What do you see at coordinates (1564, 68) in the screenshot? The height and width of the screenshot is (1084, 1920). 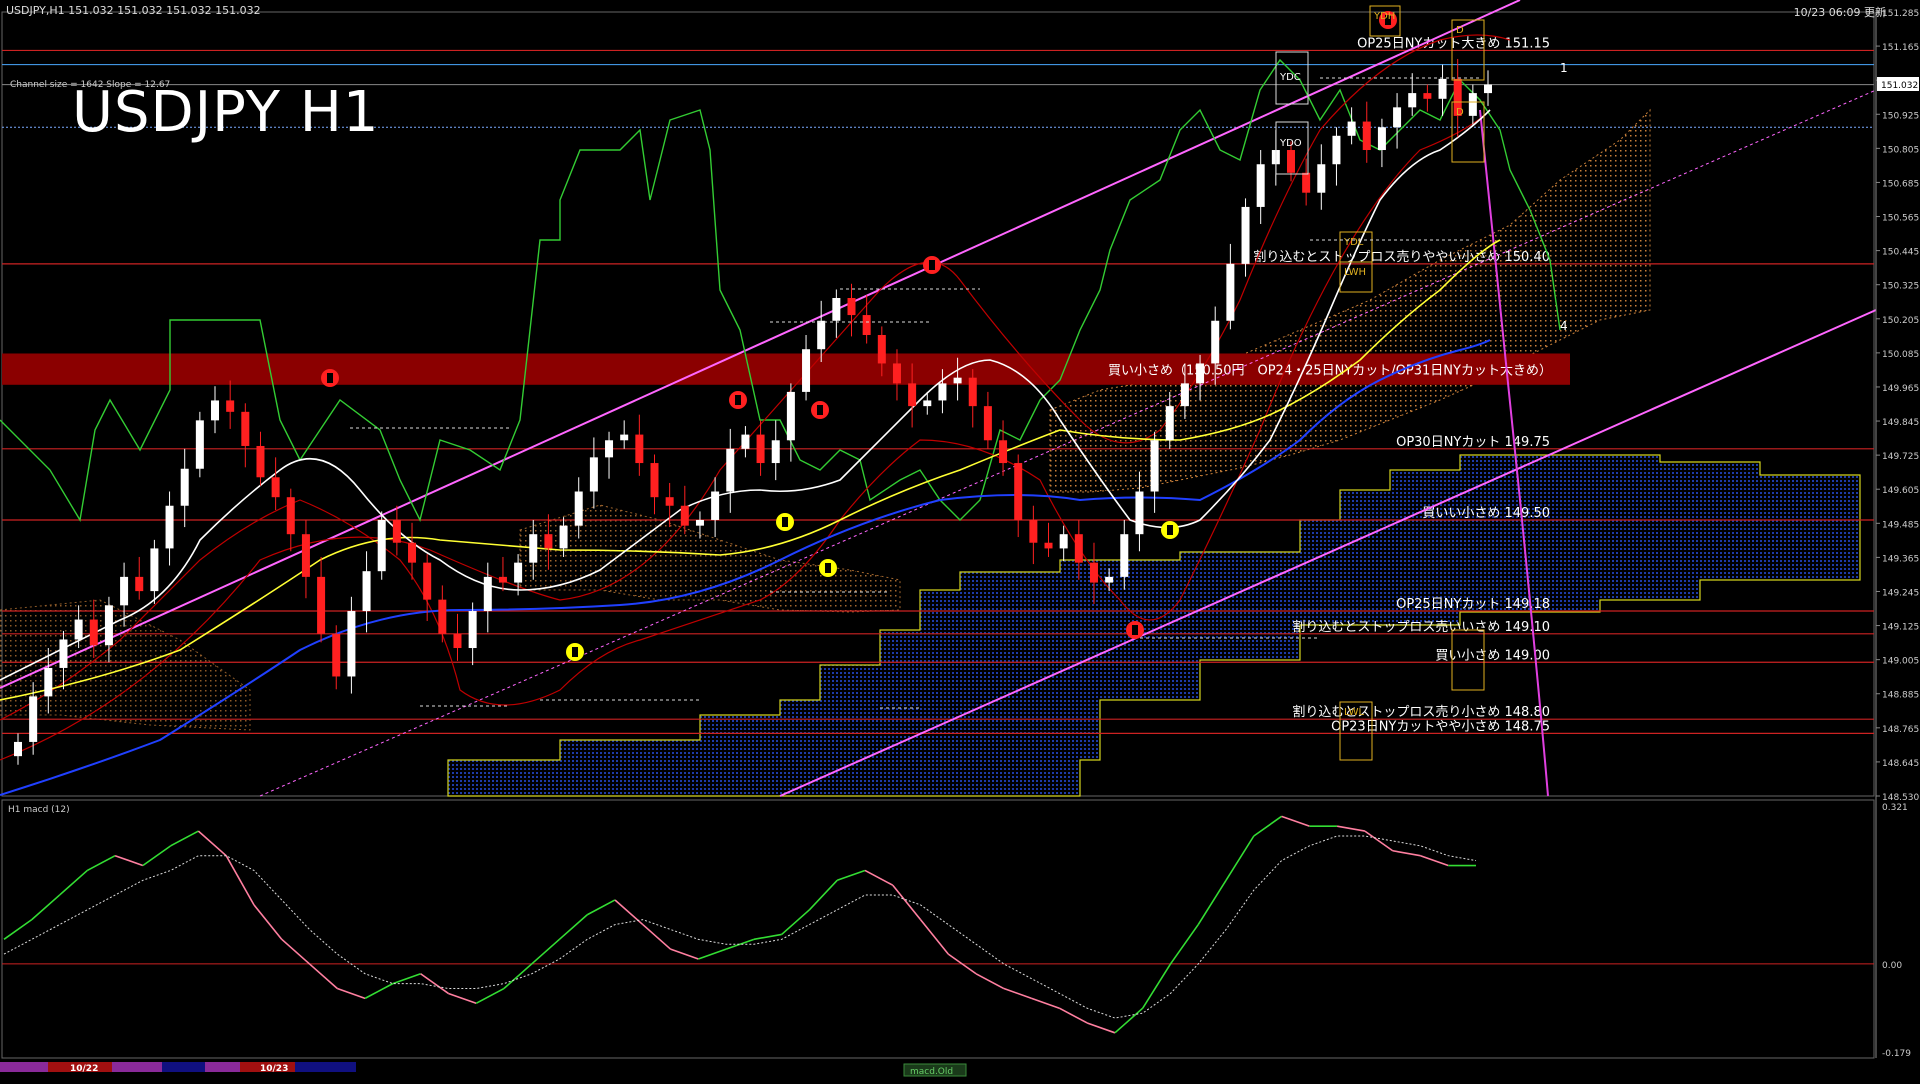 I see `marker-1: 1` at bounding box center [1564, 68].